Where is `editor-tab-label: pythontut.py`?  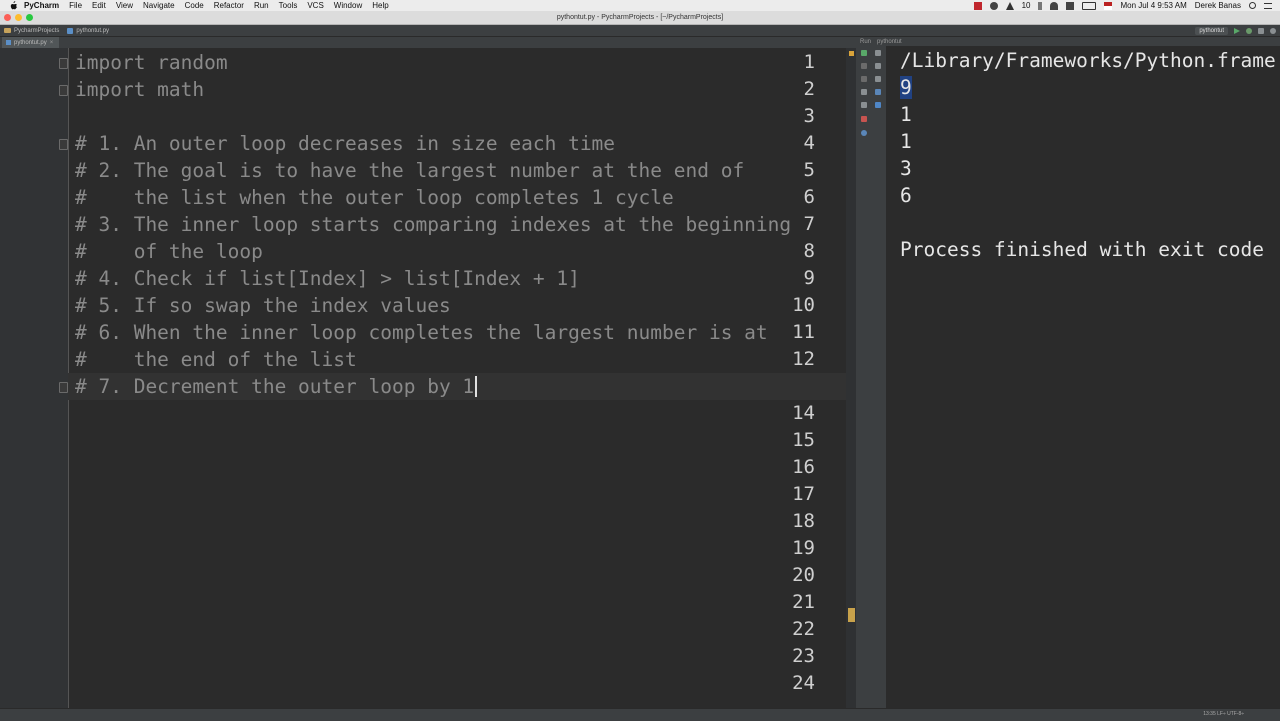
editor-tab-label: pythontut.py is located at coordinates (30, 42).